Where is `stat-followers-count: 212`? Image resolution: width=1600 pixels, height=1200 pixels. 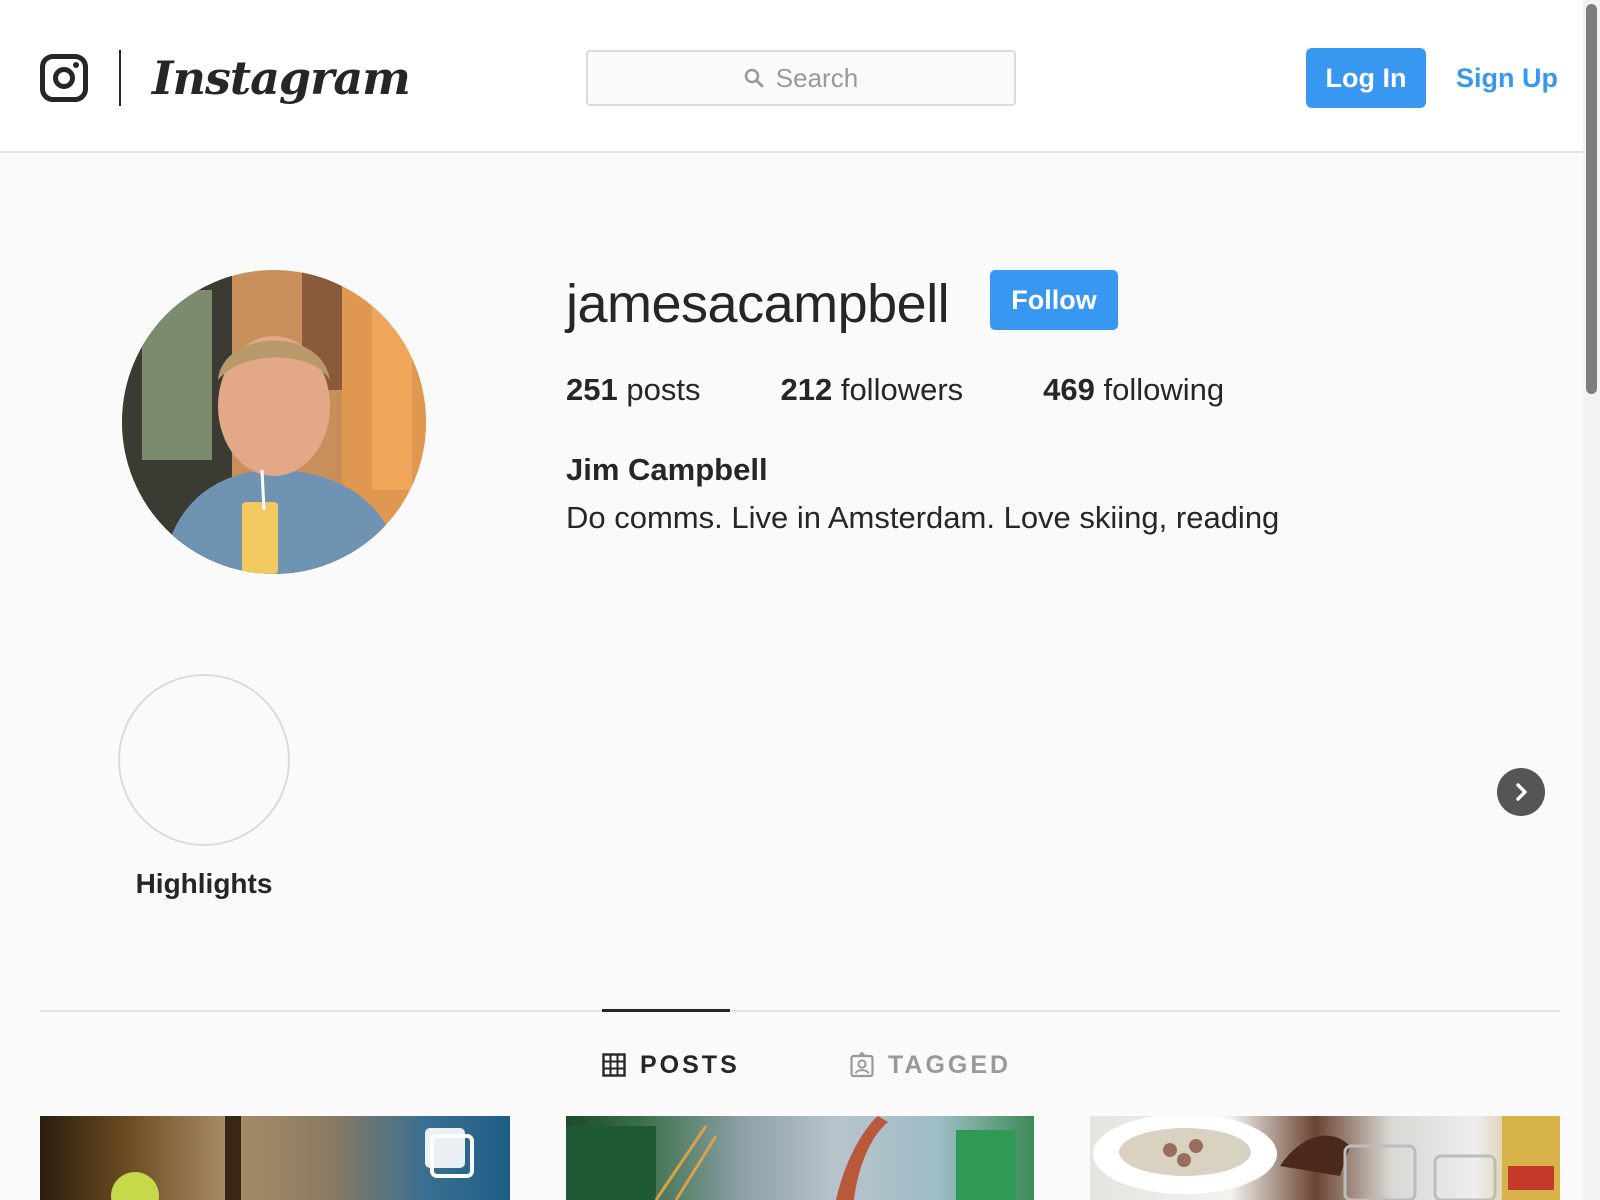 stat-followers-count: 212 is located at coordinates (806, 389).